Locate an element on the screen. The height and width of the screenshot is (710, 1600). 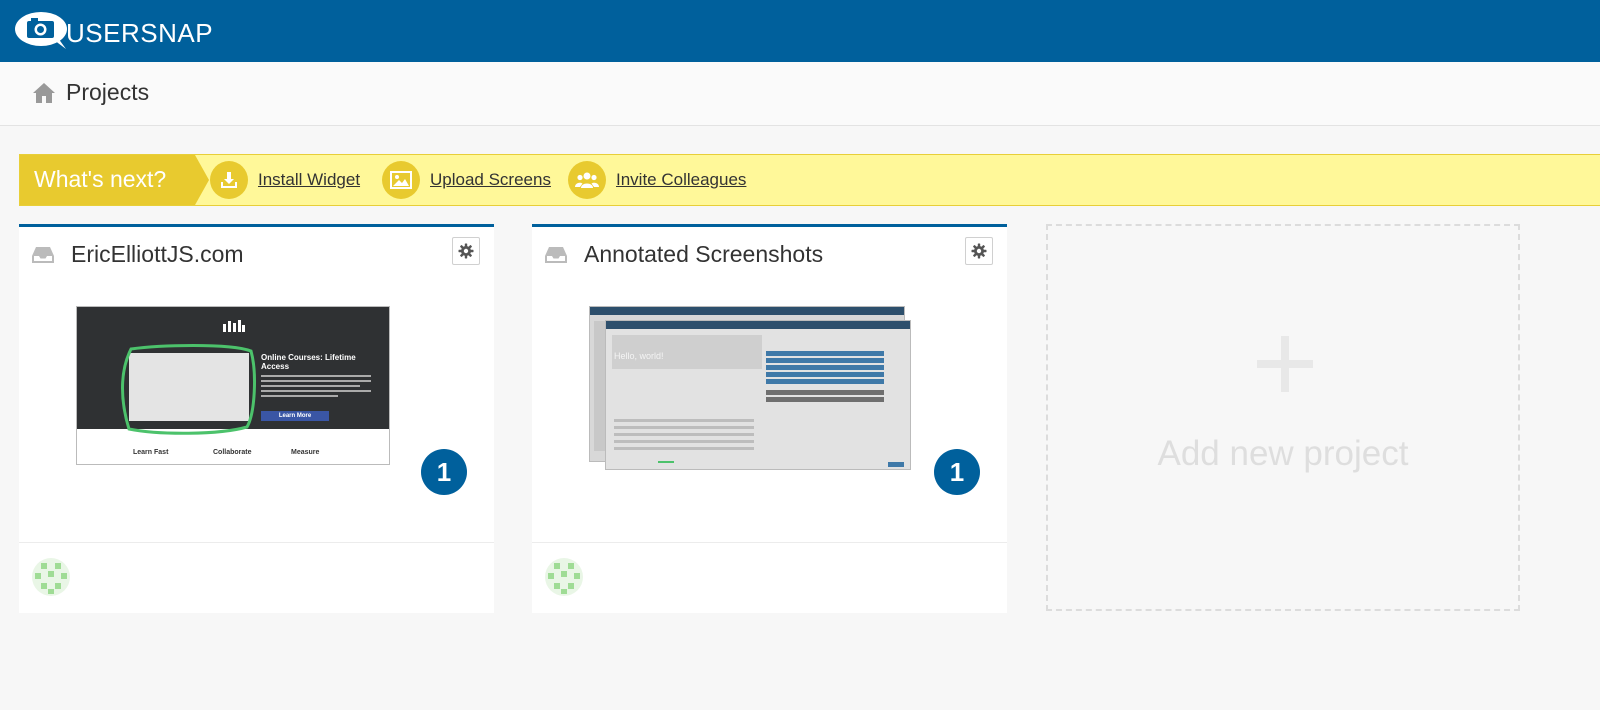
plus-icon is located at coordinates (1285, 364).